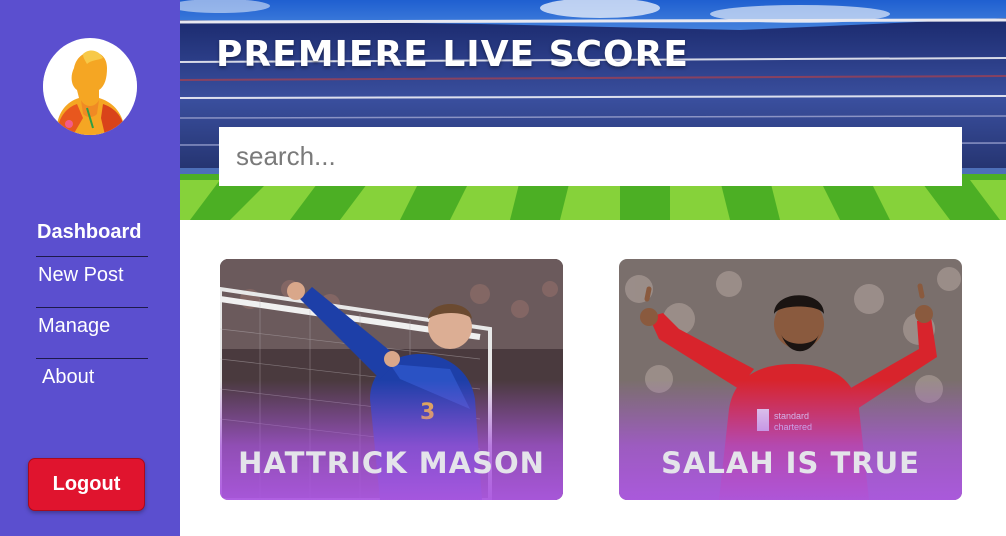 This screenshot has width=1006, height=536. Describe the element at coordinates (92, 236) in the screenshot. I see `sidebar-item-dashboard: Dashboard` at that location.